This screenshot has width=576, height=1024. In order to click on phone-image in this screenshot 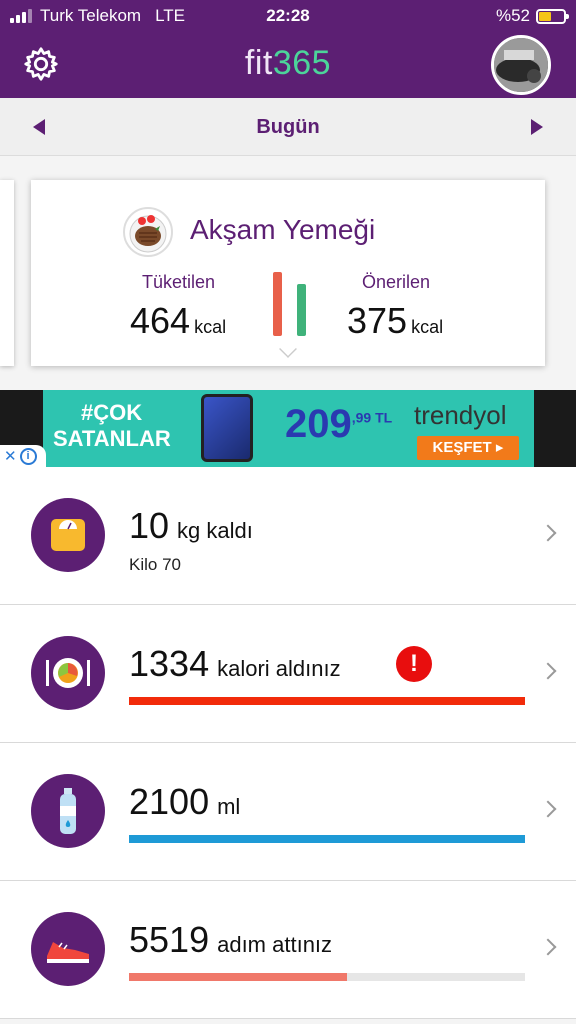, I will do `click(227, 428)`.